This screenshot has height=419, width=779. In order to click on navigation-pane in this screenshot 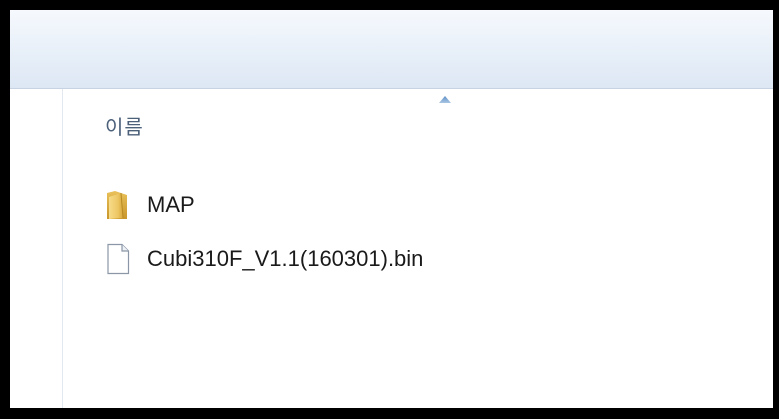, I will do `click(36, 248)`.